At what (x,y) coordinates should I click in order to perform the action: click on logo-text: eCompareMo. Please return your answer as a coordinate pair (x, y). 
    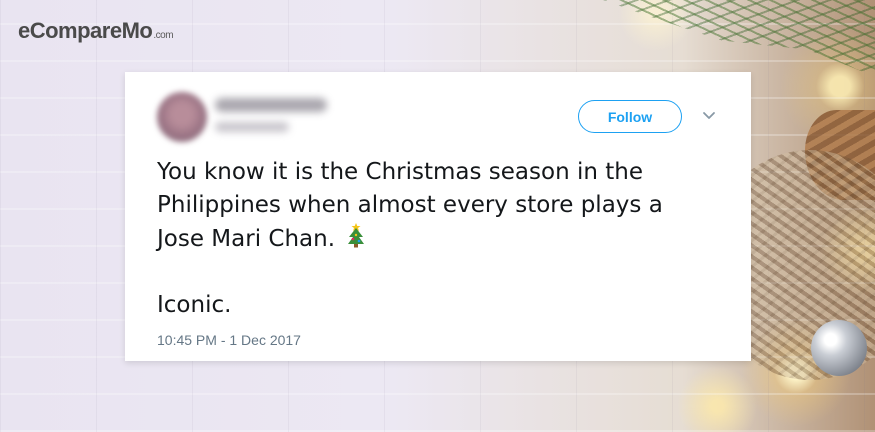
    Looking at the image, I should click on (85, 30).